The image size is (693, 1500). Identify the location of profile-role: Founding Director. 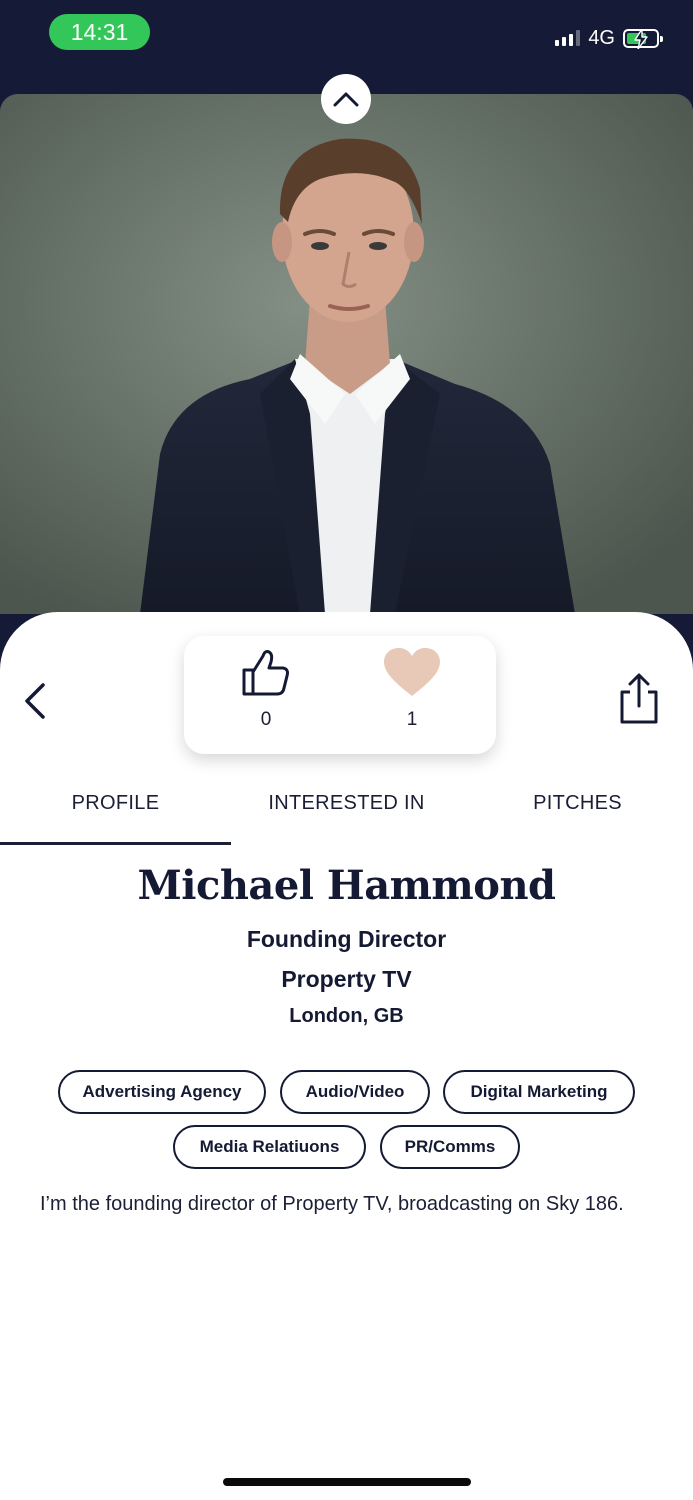
(346, 939).